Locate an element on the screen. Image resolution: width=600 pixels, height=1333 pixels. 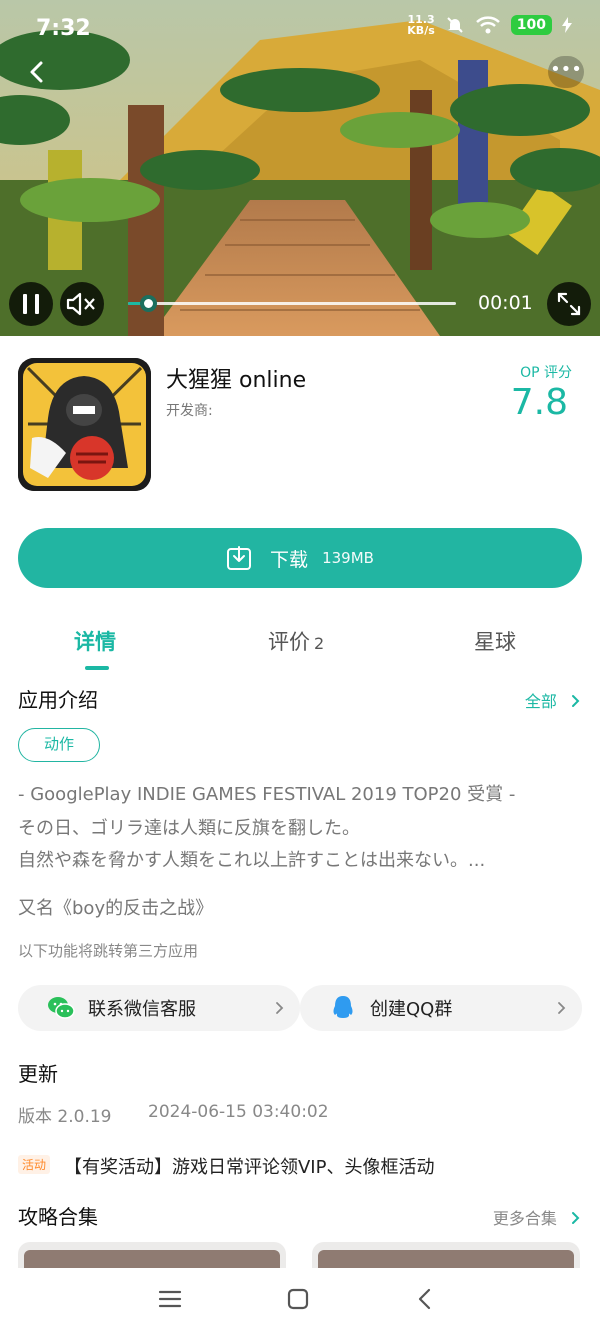
version-text: 版本 2.0.19 is located at coordinates (65, 1117).